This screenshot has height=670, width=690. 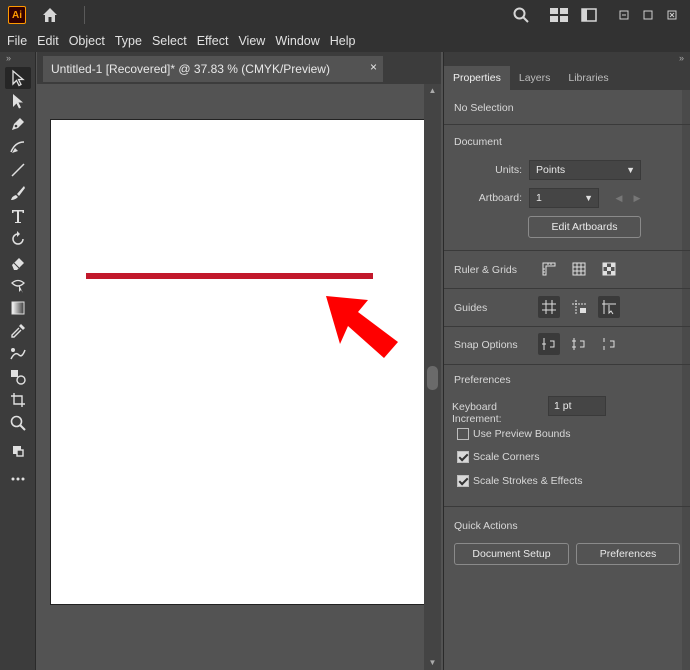 What do you see at coordinates (18, 101) in the screenshot?
I see `direct-selection-tool-icon` at bounding box center [18, 101].